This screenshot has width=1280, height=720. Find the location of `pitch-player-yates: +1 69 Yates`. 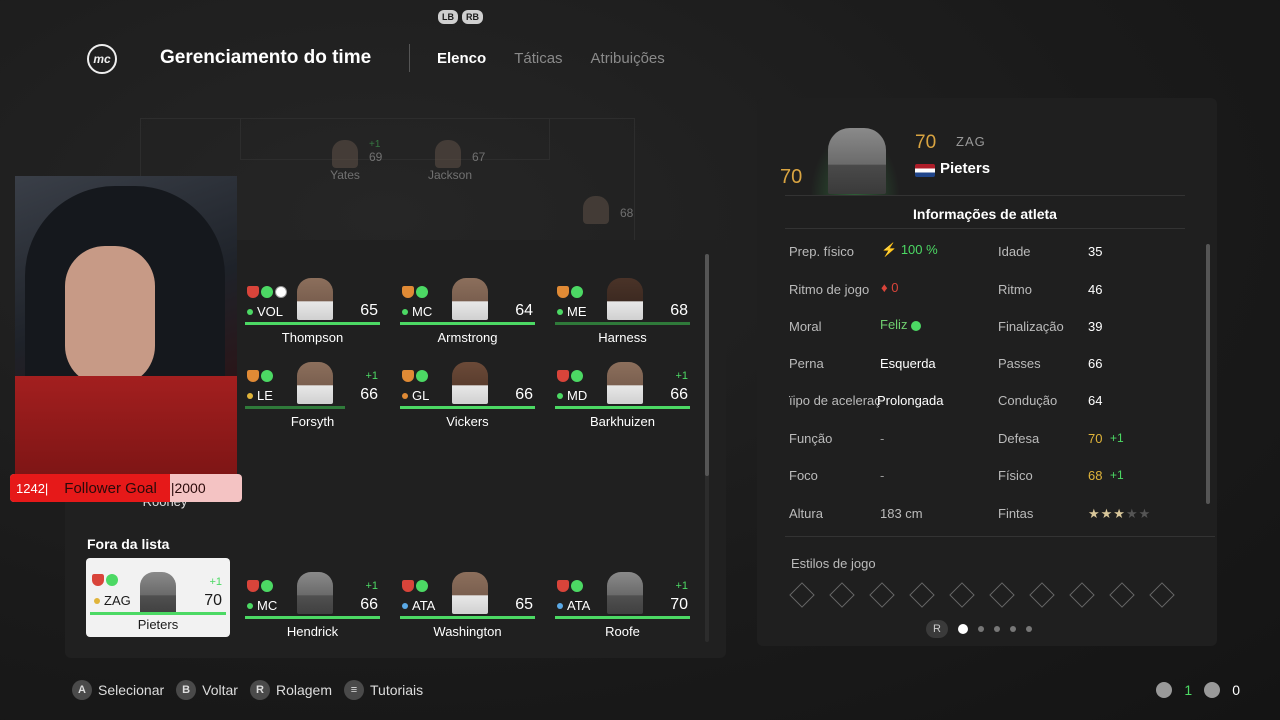

pitch-player-yates: +1 69 Yates is located at coordinates (353, 160).